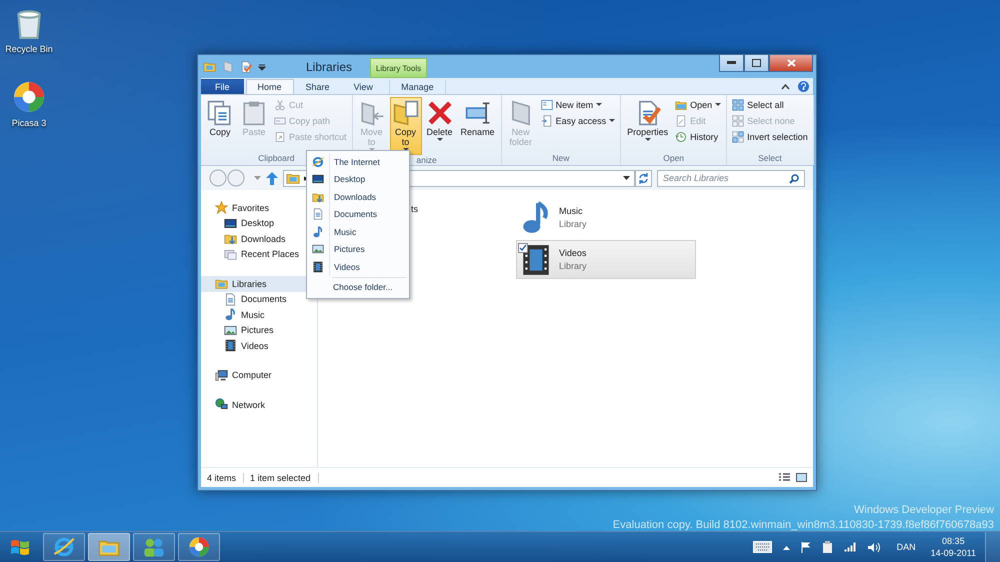  Describe the element at coordinates (358, 214) in the screenshot. I see `menu-item: Documents` at that location.